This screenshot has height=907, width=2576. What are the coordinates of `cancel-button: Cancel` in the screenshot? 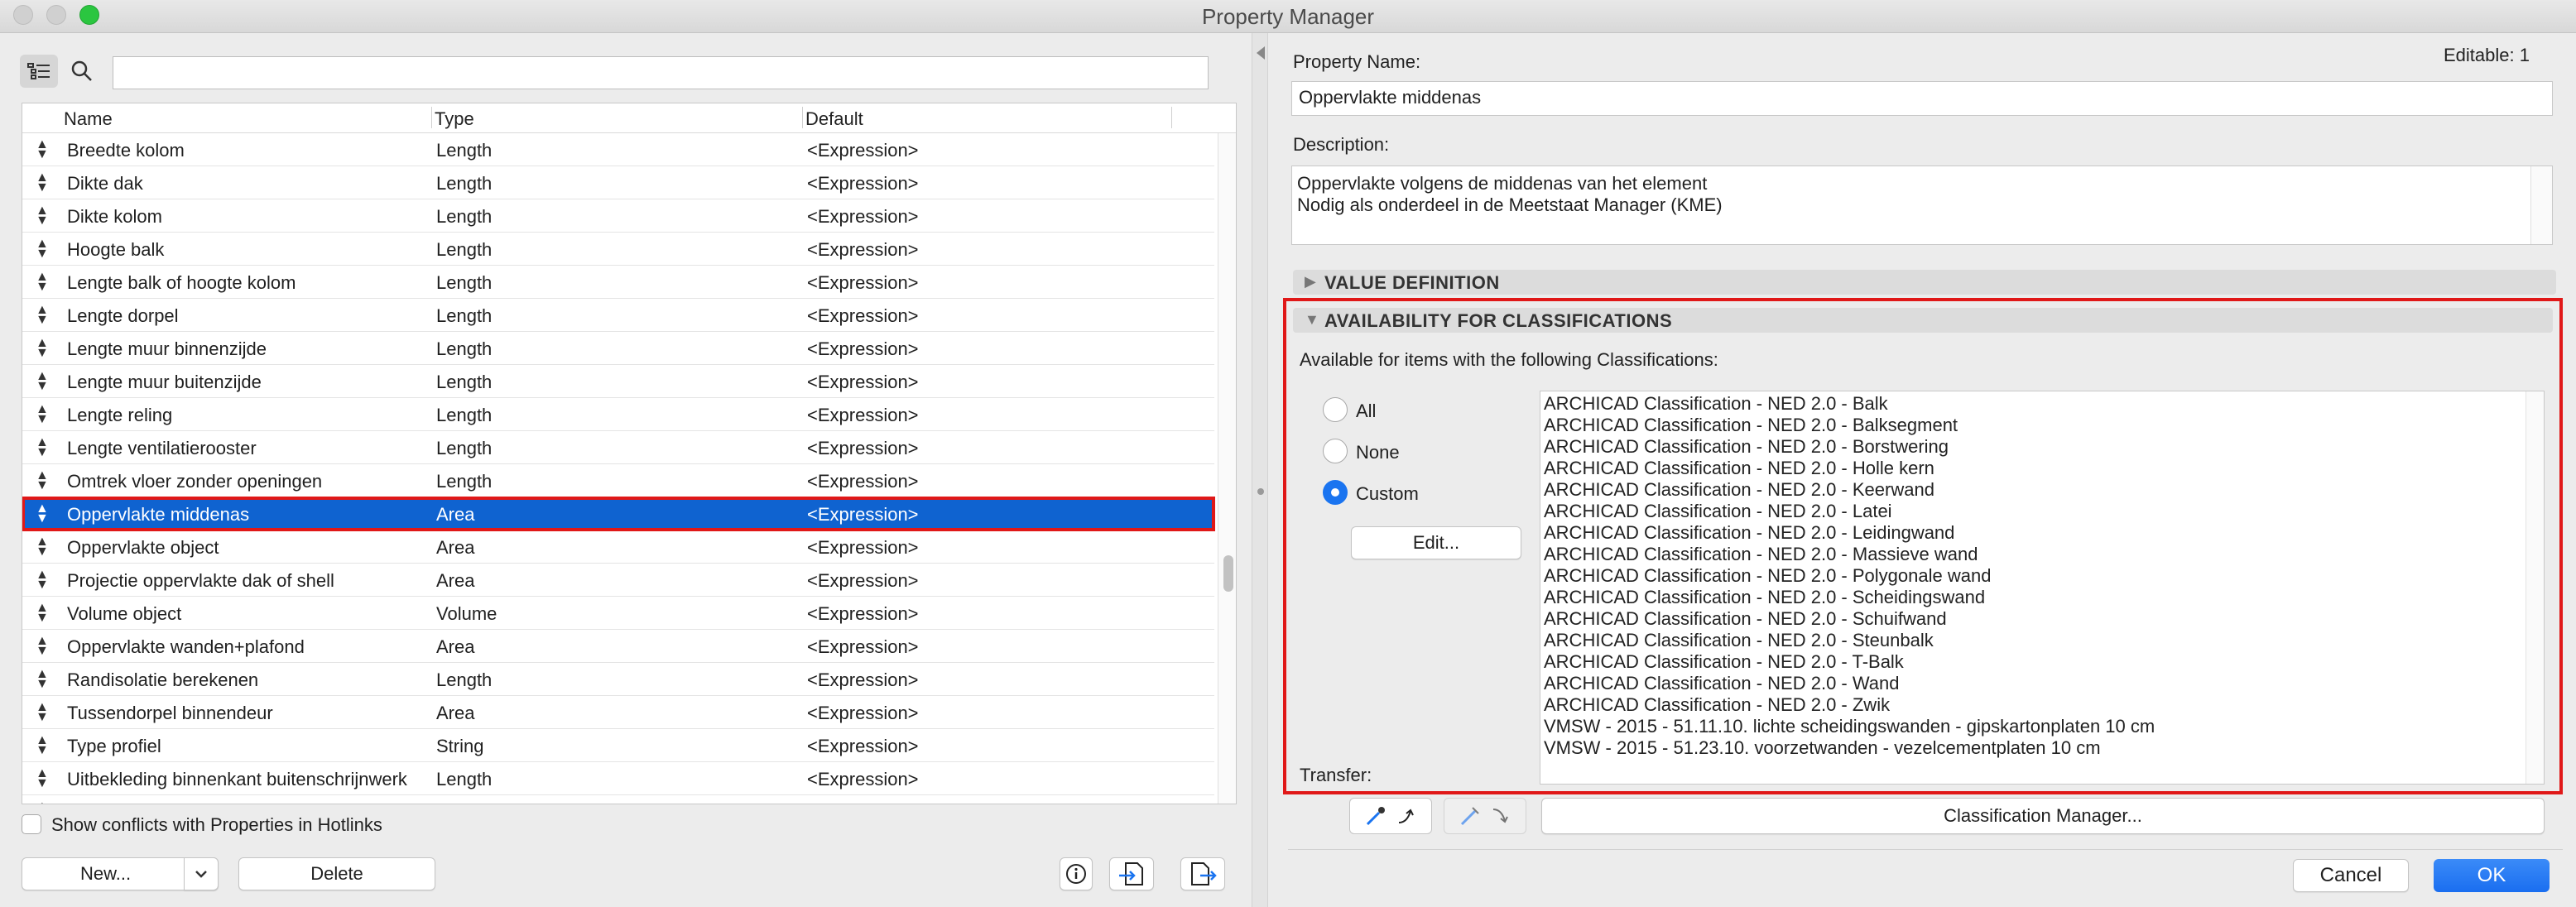 It's located at (2351, 875).